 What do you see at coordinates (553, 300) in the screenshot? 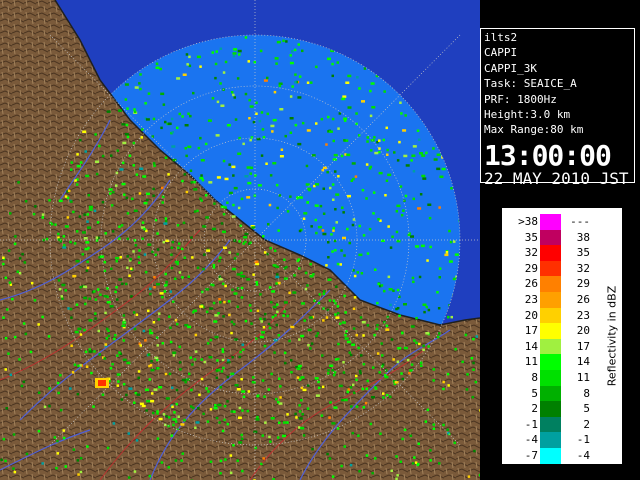
I see `legend-row: 23 26` at bounding box center [553, 300].